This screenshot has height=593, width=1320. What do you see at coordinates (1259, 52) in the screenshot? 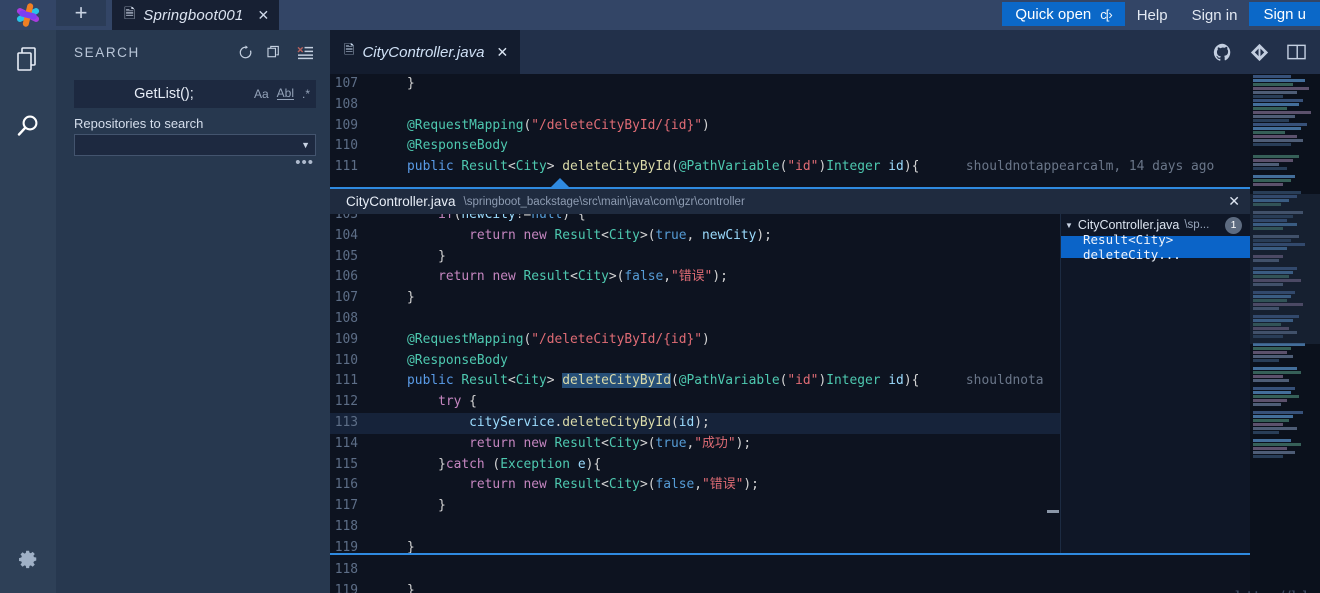
I see `source-control-icon` at bounding box center [1259, 52].